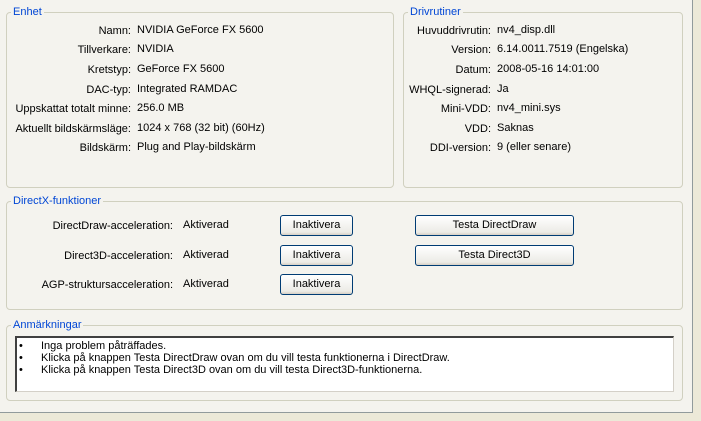 The width and height of the screenshot is (701, 421). What do you see at coordinates (65, 31) in the screenshot?
I see `device-row-name: Namn:` at bounding box center [65, 31].